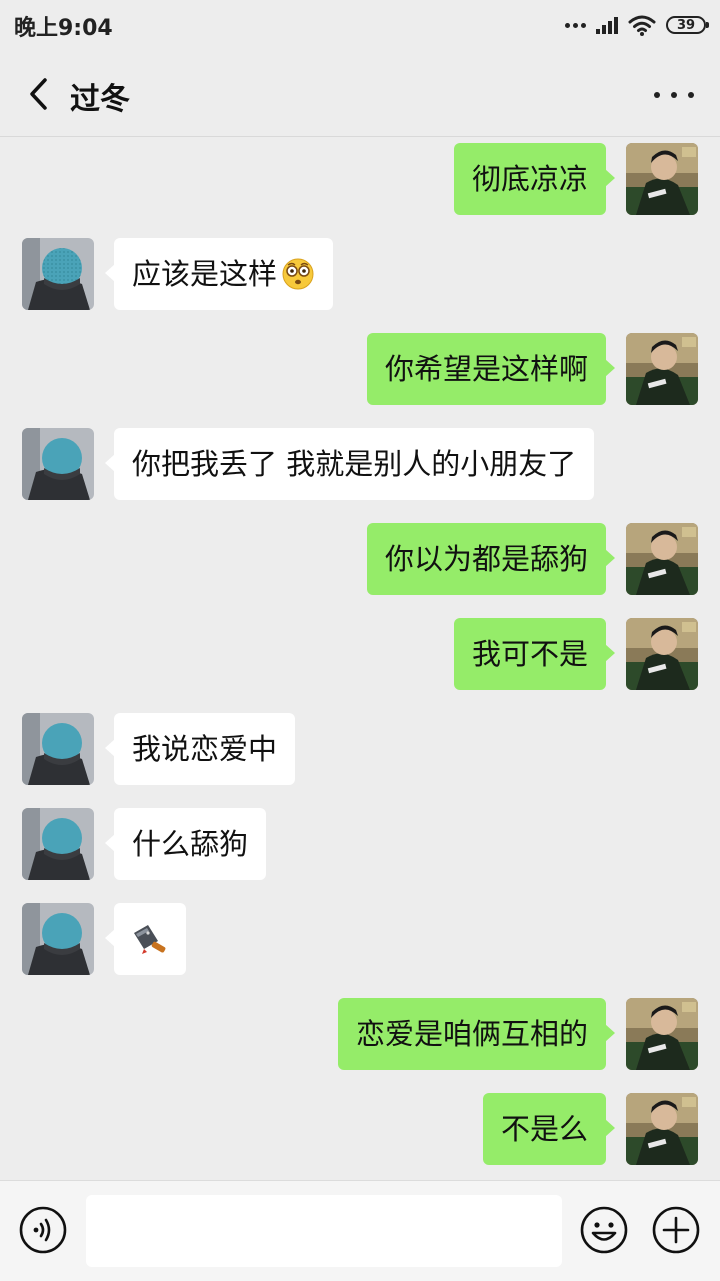 The width and height of the screenshot is (720, 1281). Describe the element at coordinates (205, 273) in the screenshot. I see `message-text: 应该是这样` at that location.